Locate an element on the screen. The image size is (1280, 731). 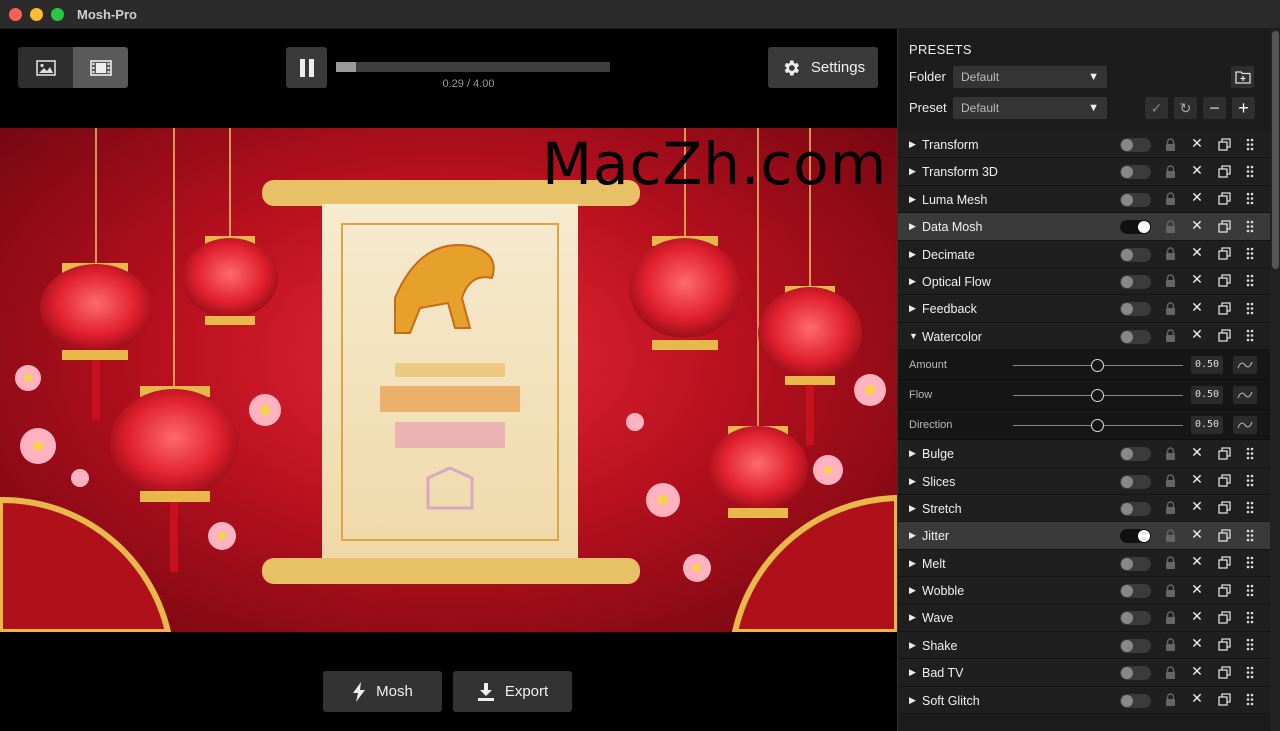
image-mode-button is located at coordinates (45, 67).